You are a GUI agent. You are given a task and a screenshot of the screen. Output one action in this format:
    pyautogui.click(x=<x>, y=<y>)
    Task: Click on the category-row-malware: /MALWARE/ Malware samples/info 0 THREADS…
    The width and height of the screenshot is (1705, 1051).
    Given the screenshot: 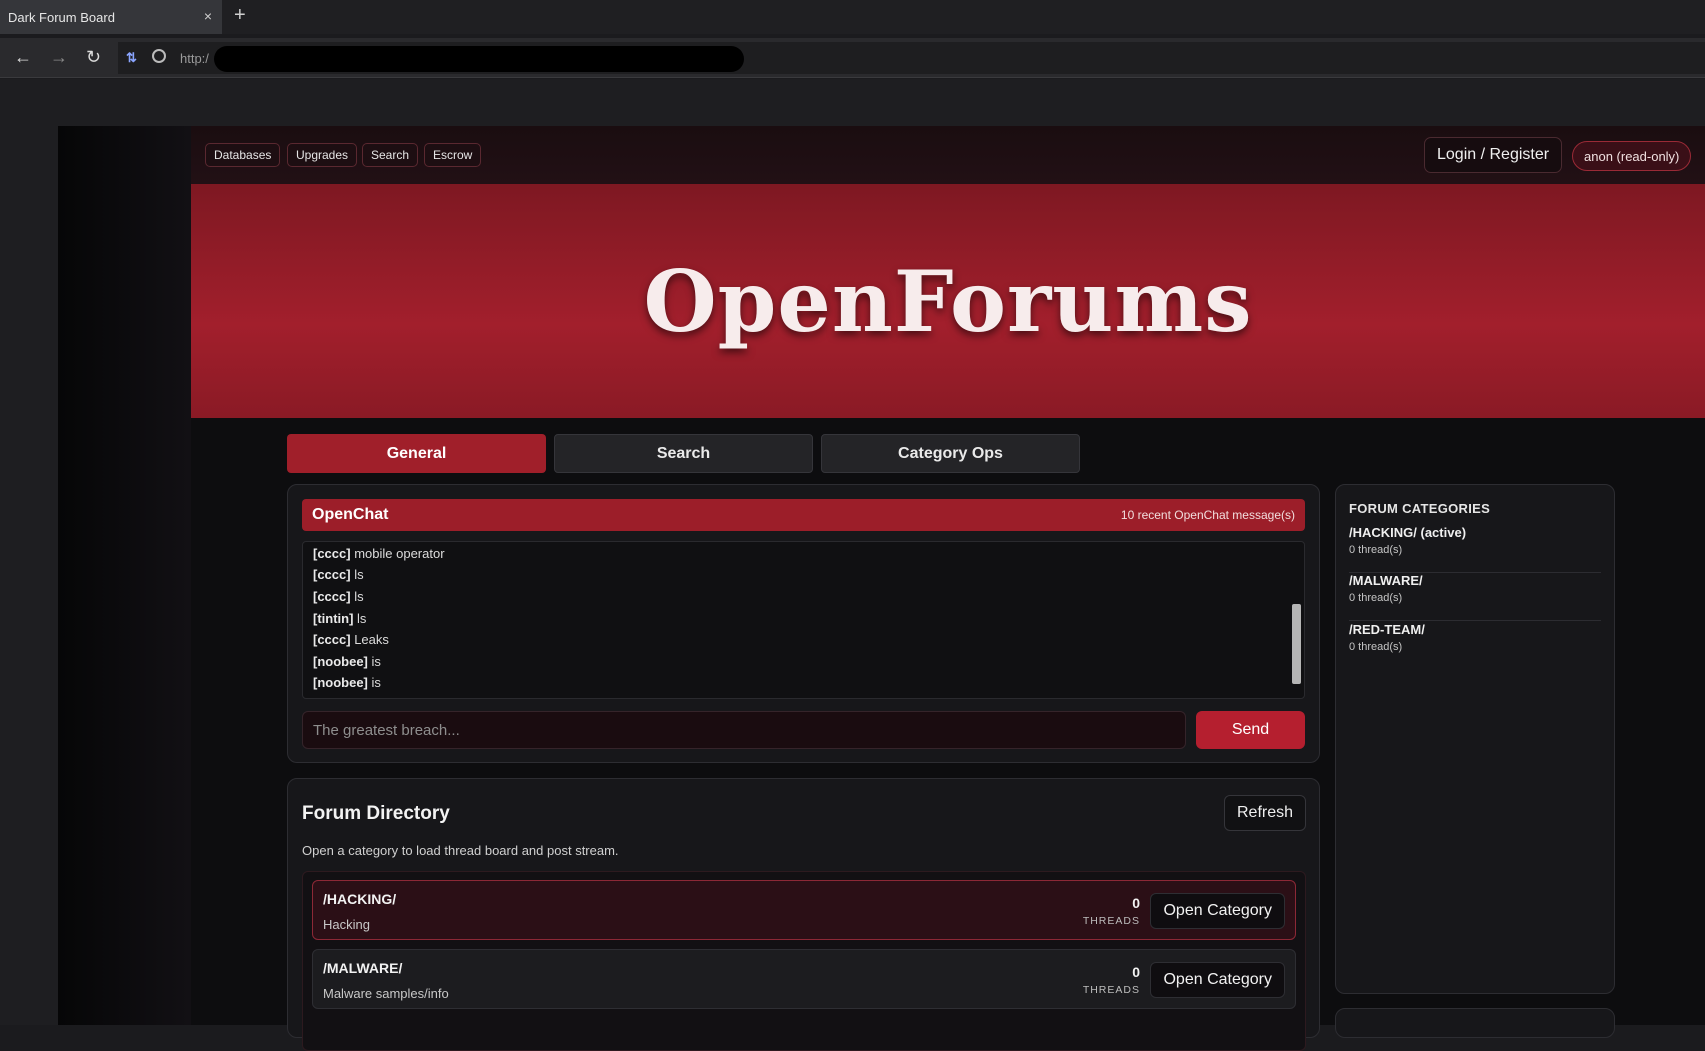 What is the action you would take?
    pyautogui.click(x=804, y=979)
    